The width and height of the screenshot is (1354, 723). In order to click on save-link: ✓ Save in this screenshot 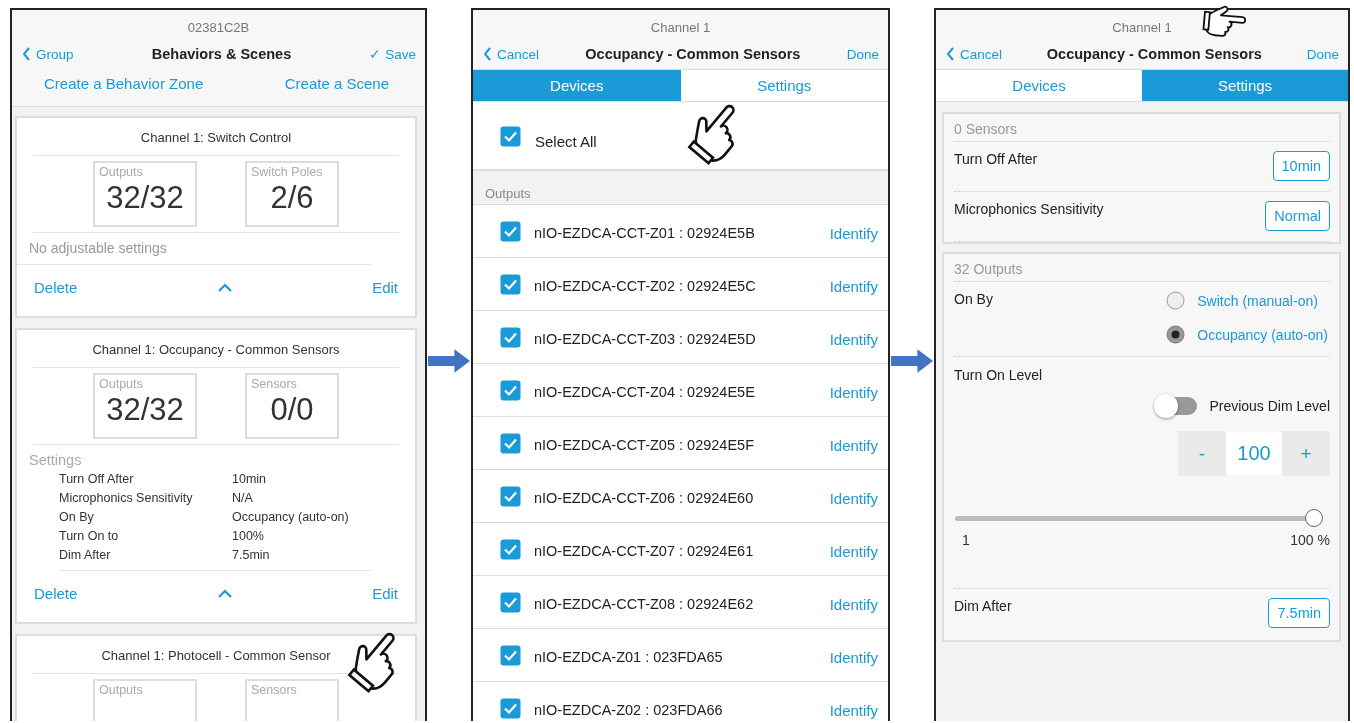, I will do `click(392, 54)`.